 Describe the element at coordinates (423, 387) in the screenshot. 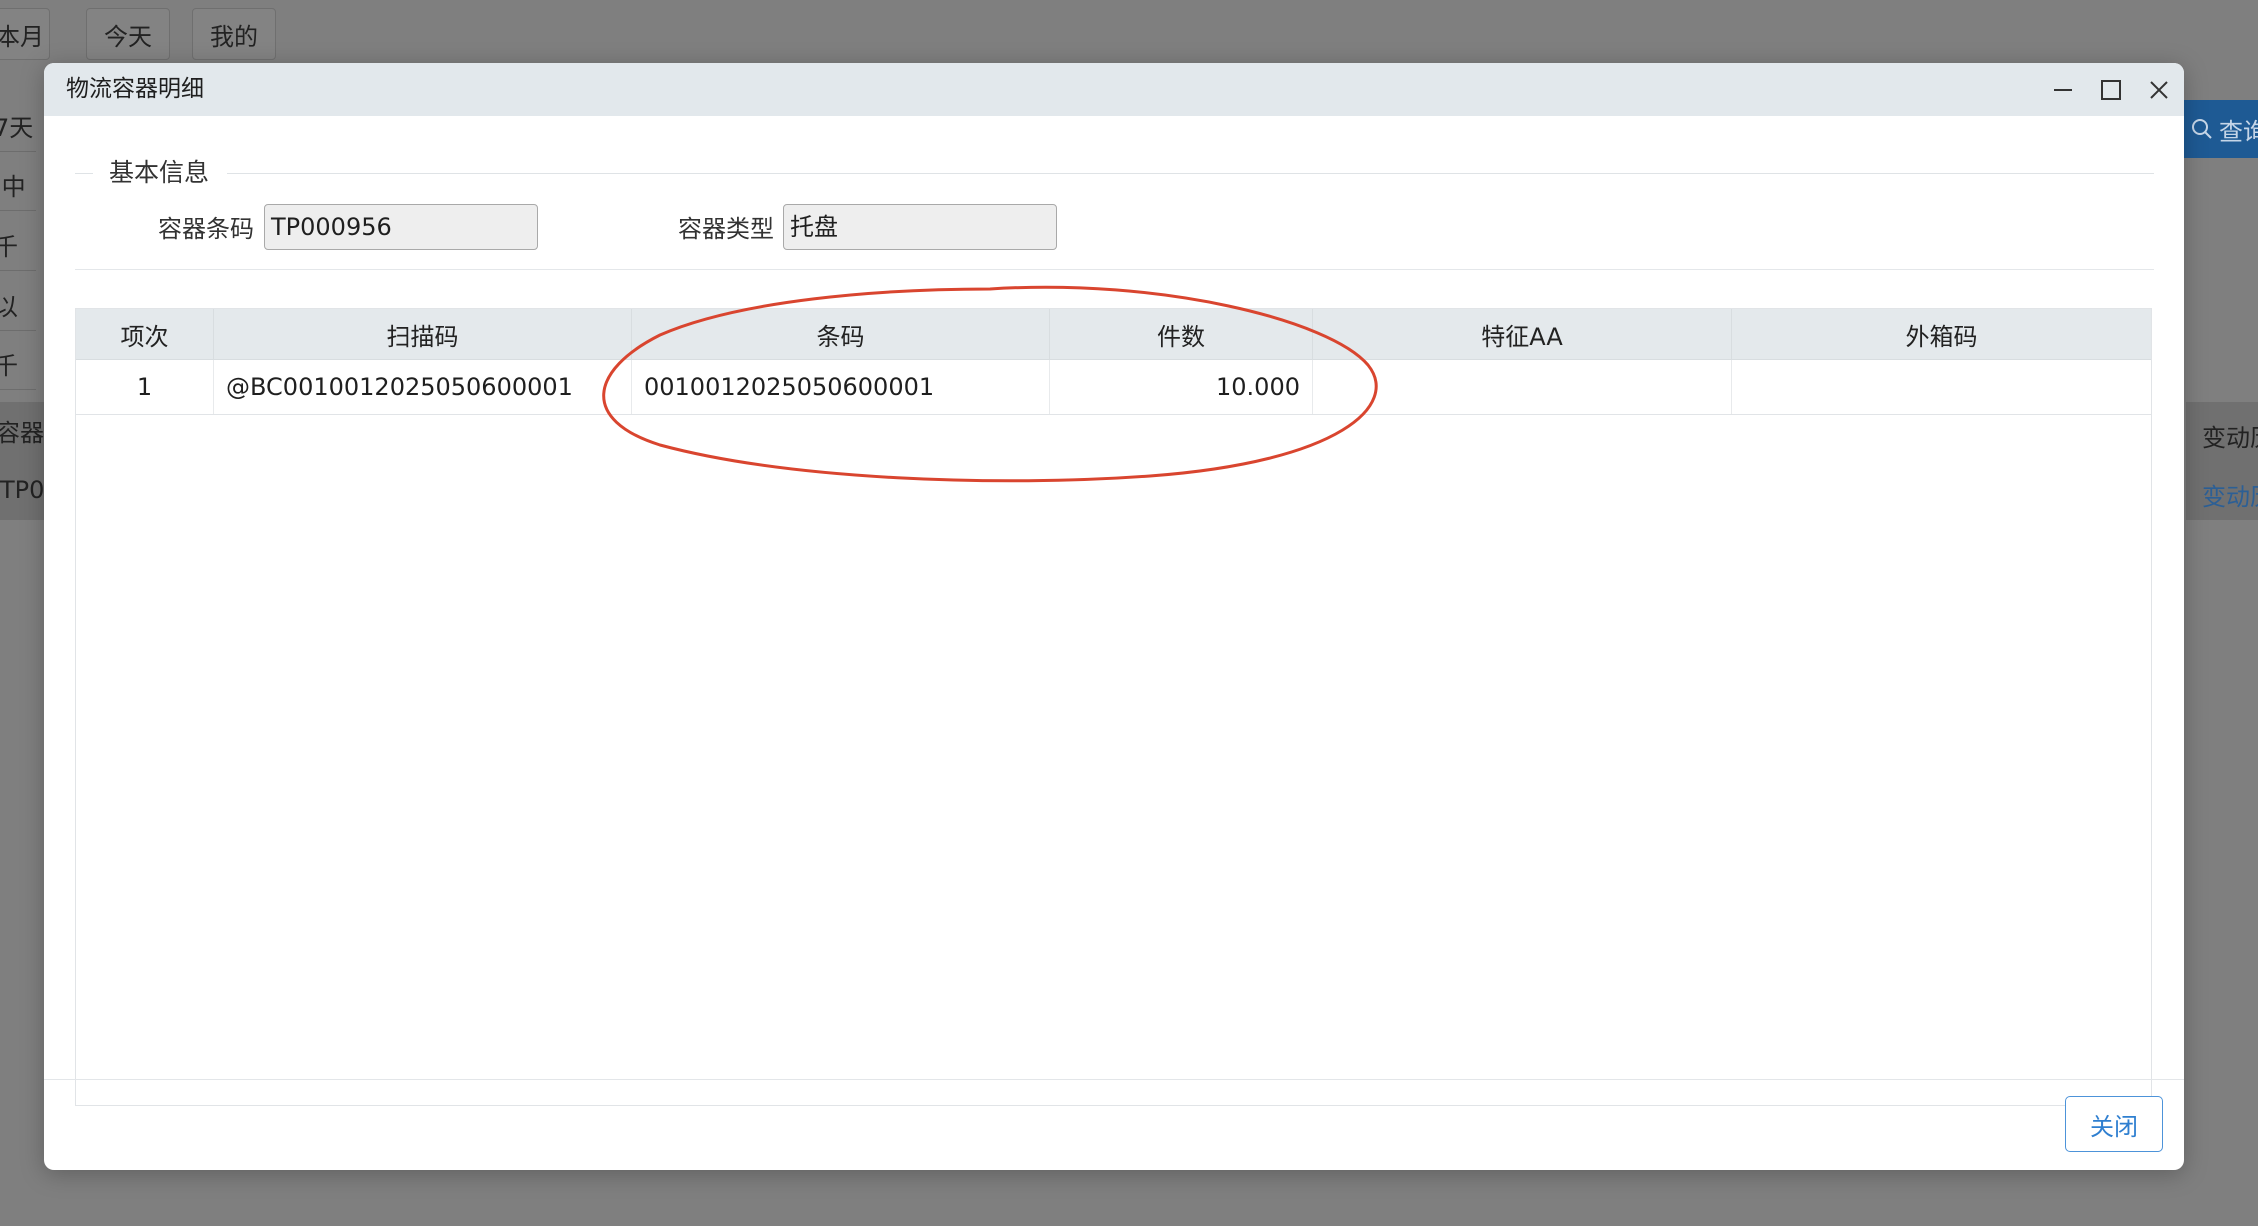

I see `cell-scan-code: @BC0010012025050600001` at that location.